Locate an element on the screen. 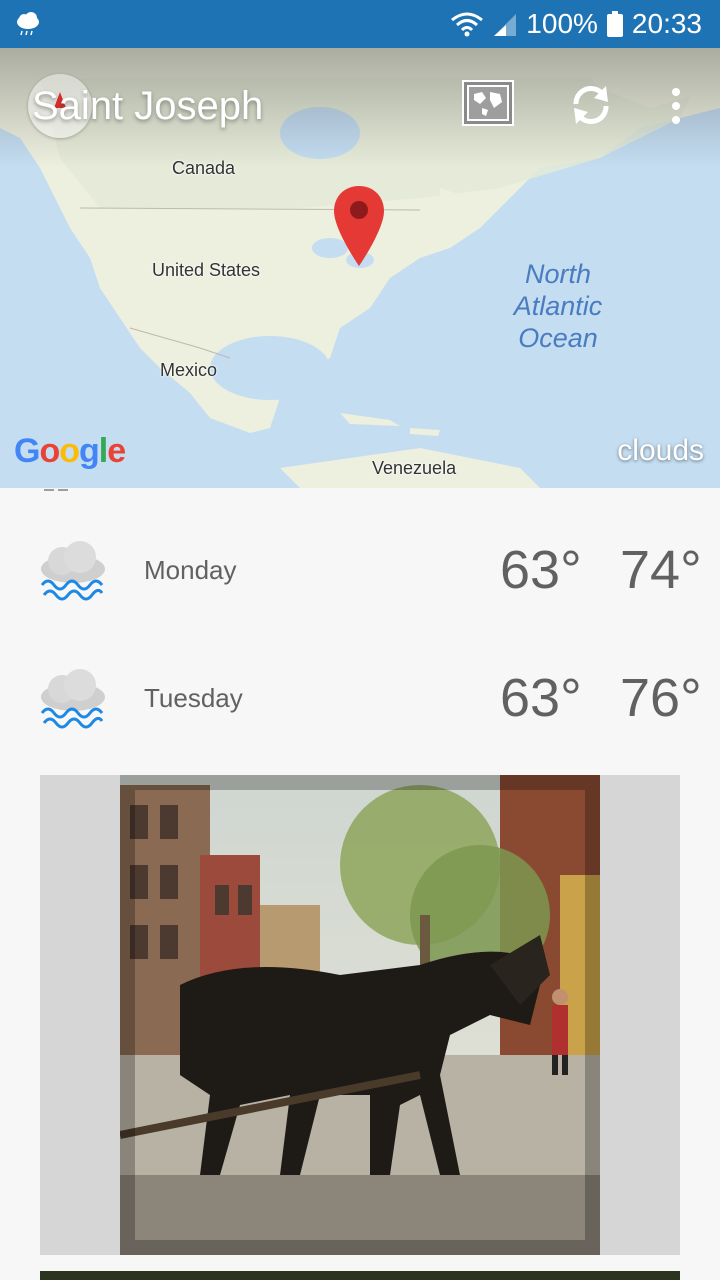 This screenshot has height=1280, width=720. google-logo: Google is located at coordinates (70, 451).